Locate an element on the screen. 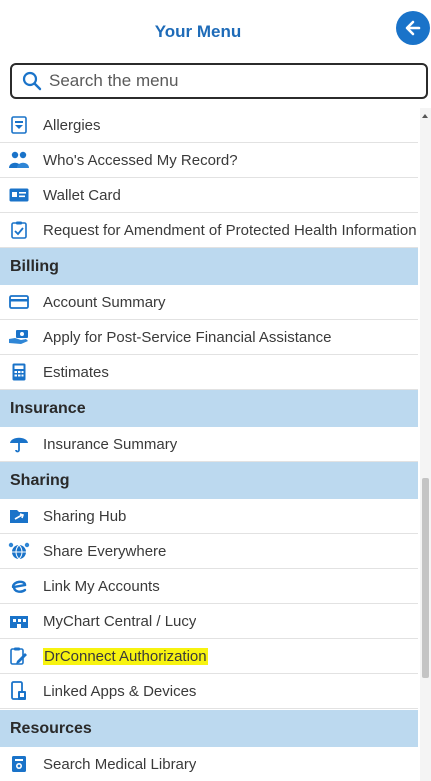  menu-item-insurance-summary: Insurance Summary is located at coordinates (209, 444).